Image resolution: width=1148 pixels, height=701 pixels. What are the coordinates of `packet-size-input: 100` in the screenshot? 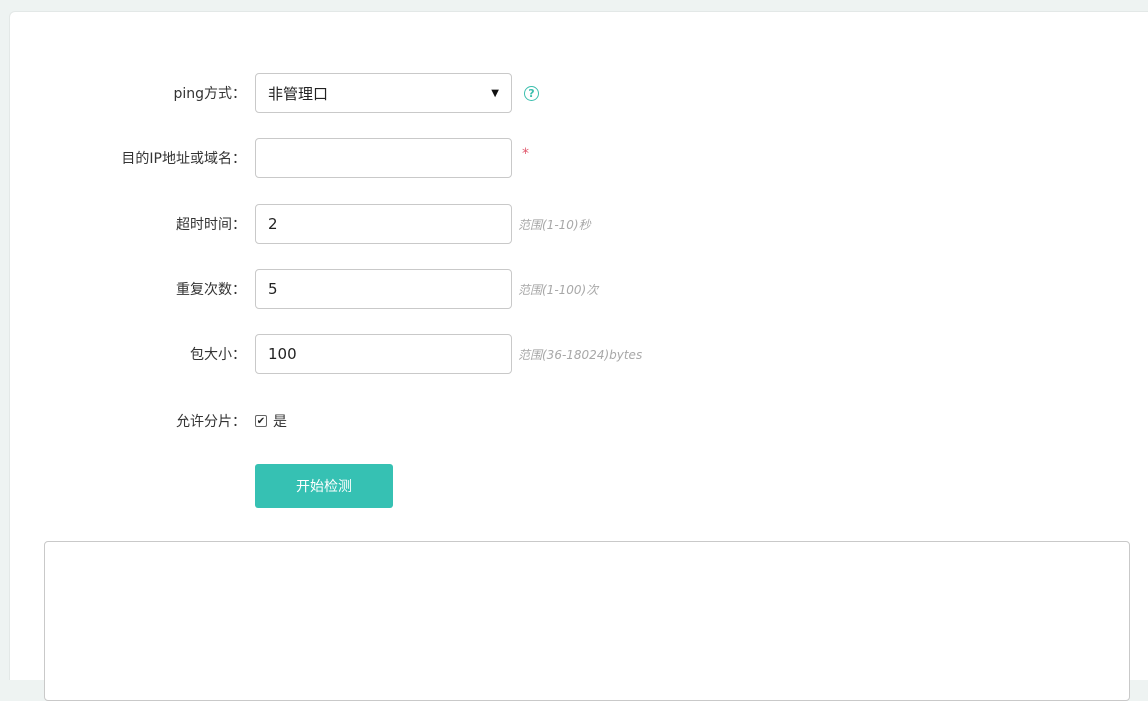 It's located at (383, 354).